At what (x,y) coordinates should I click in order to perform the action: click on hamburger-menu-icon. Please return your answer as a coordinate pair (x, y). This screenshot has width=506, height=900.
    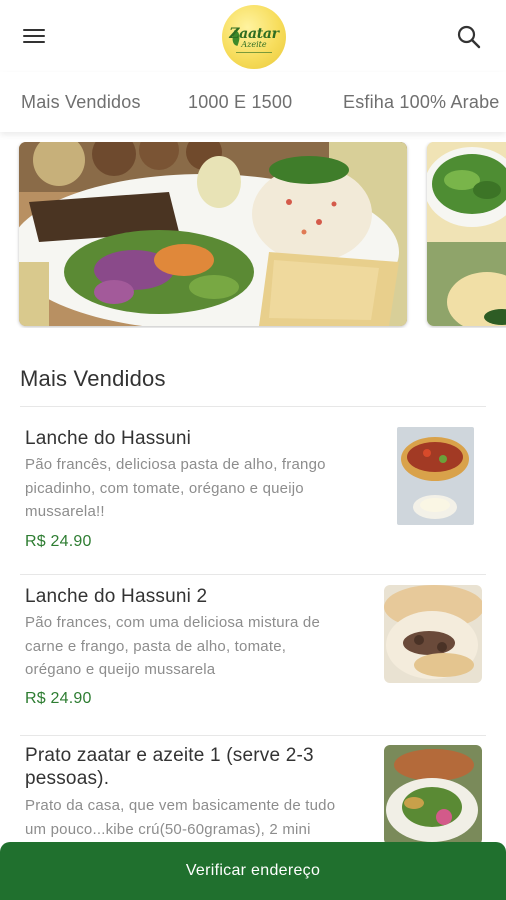
    Looking at the image, I should click on (35, 36).